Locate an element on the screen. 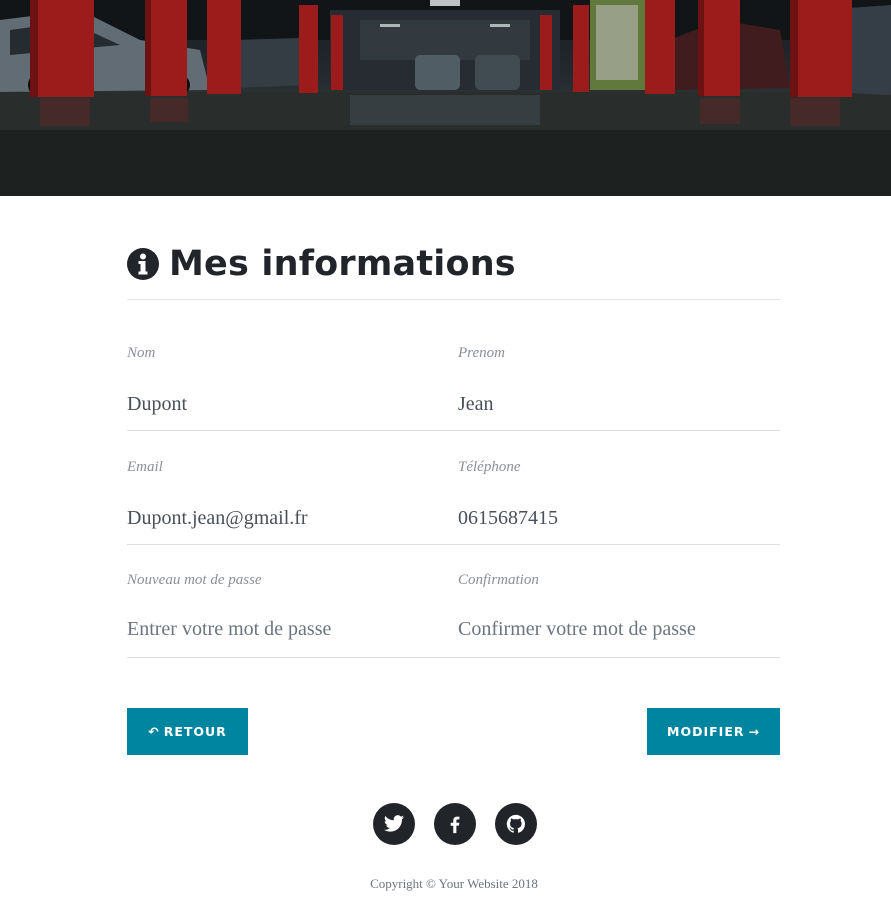 The width and height of the screenshot is (891, 913). nom-field: Nom Dupont is located at coordinates (292, 388).